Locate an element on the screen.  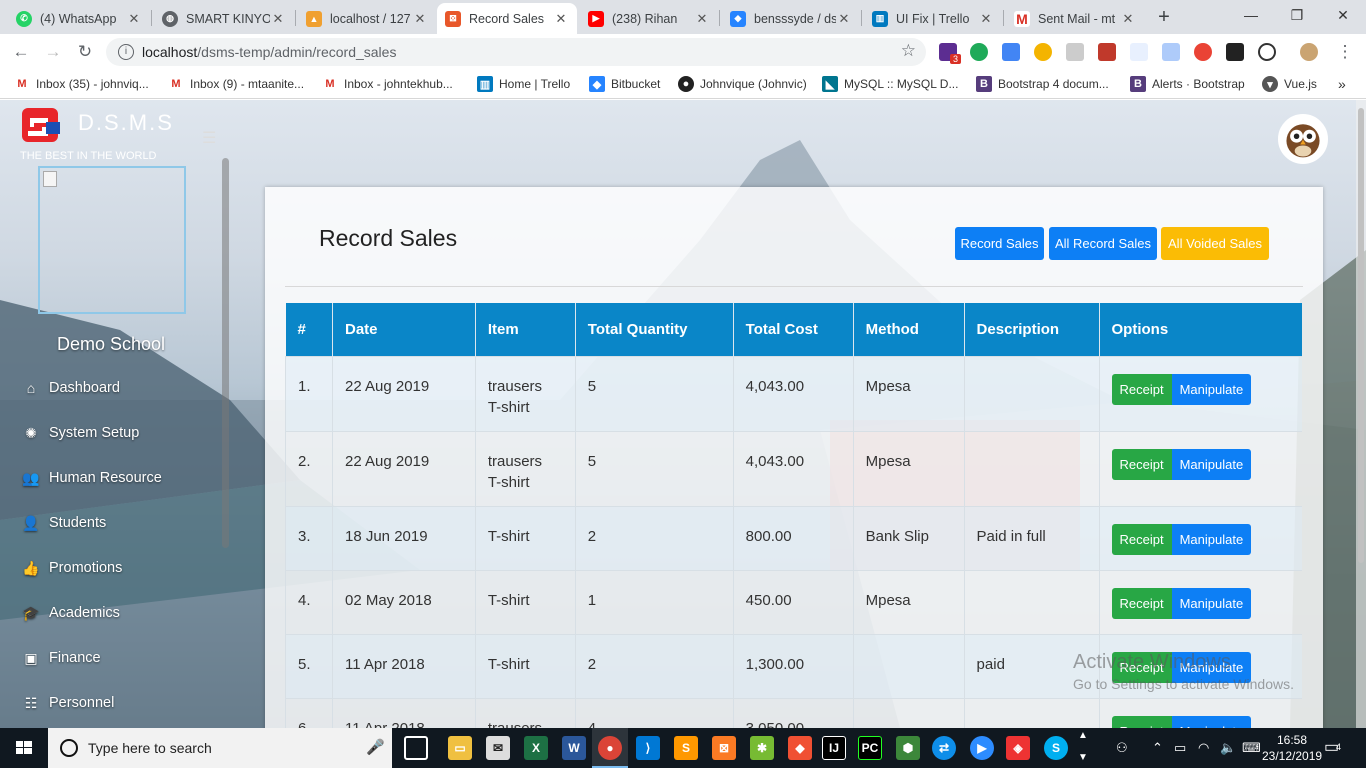
sidebar-item-personnel: ☷ Personnel is located at coordinates (68, 703).